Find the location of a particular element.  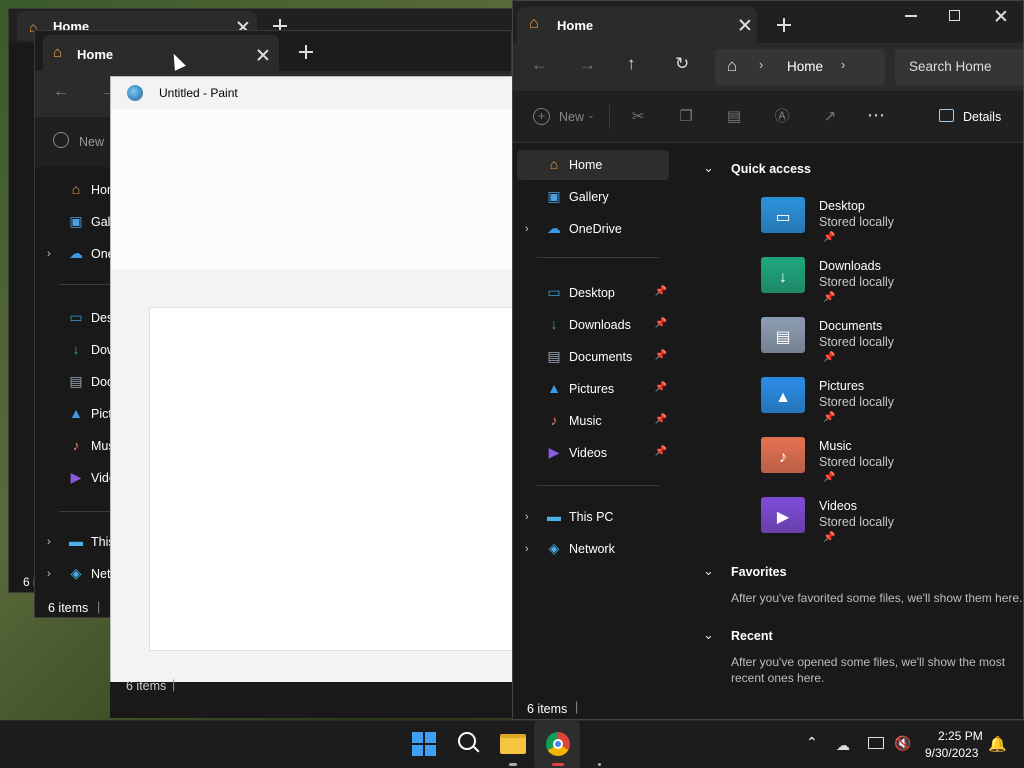

gallery-icon: ▣ is located at coordinates (554, 196).